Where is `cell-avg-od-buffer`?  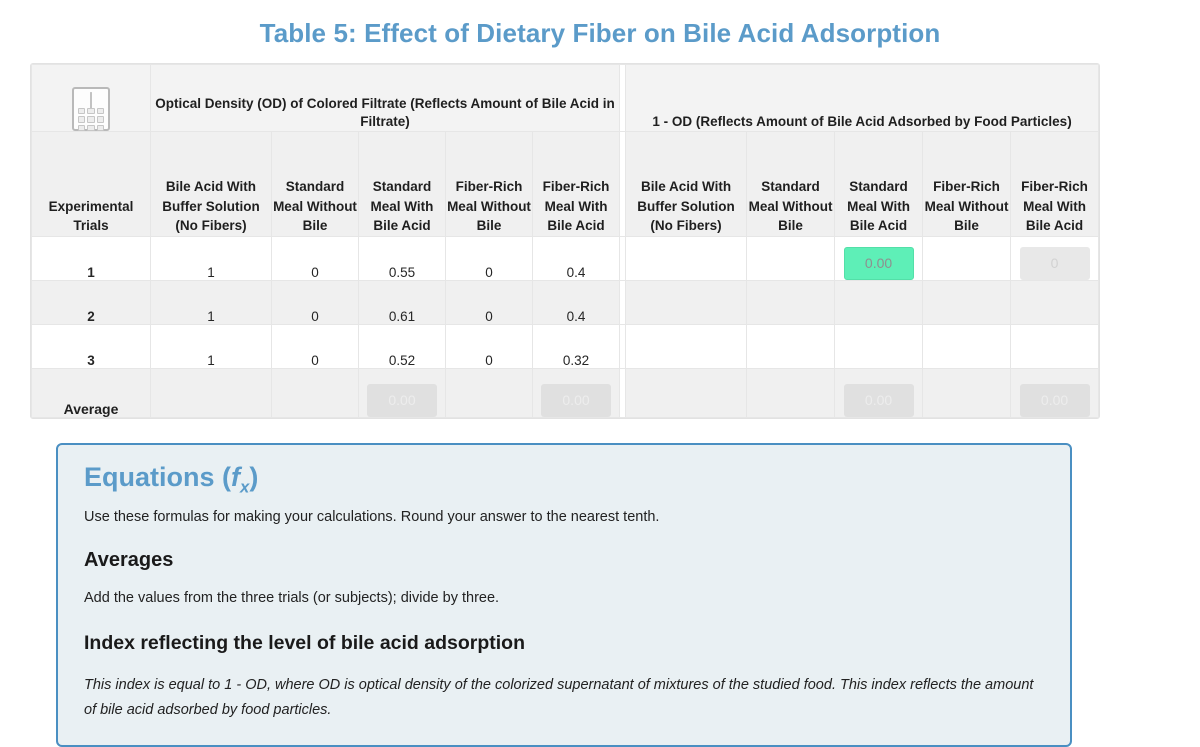 cell-avg-od-buffer is located at coordinates (211, 393).